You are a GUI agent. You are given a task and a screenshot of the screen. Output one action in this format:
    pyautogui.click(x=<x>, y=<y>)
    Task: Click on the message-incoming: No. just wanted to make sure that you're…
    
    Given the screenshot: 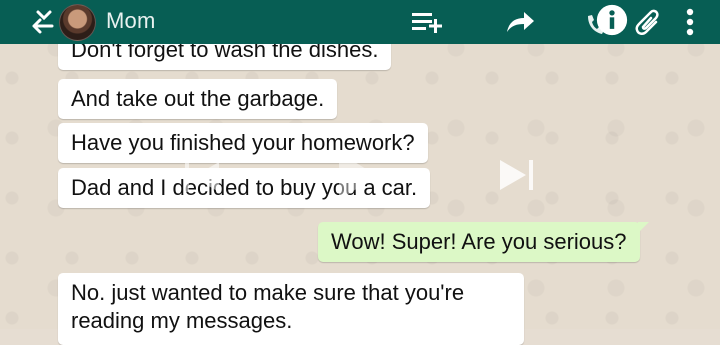 What is the action you would take?
    pyautogui.click(x=291, y=309)
    